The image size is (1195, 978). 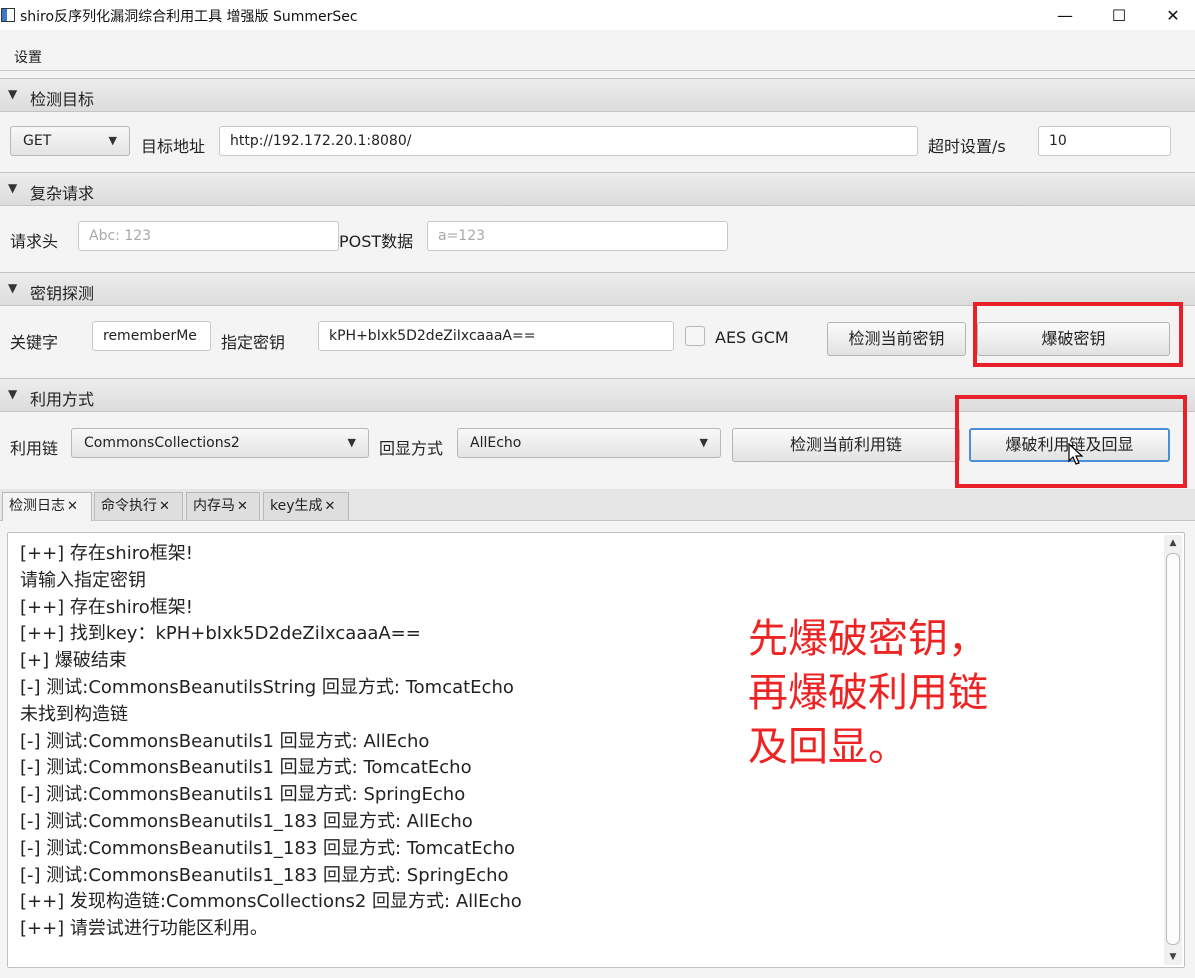 I want to click on url-label: 目标地址, so click(x=173, y=146).